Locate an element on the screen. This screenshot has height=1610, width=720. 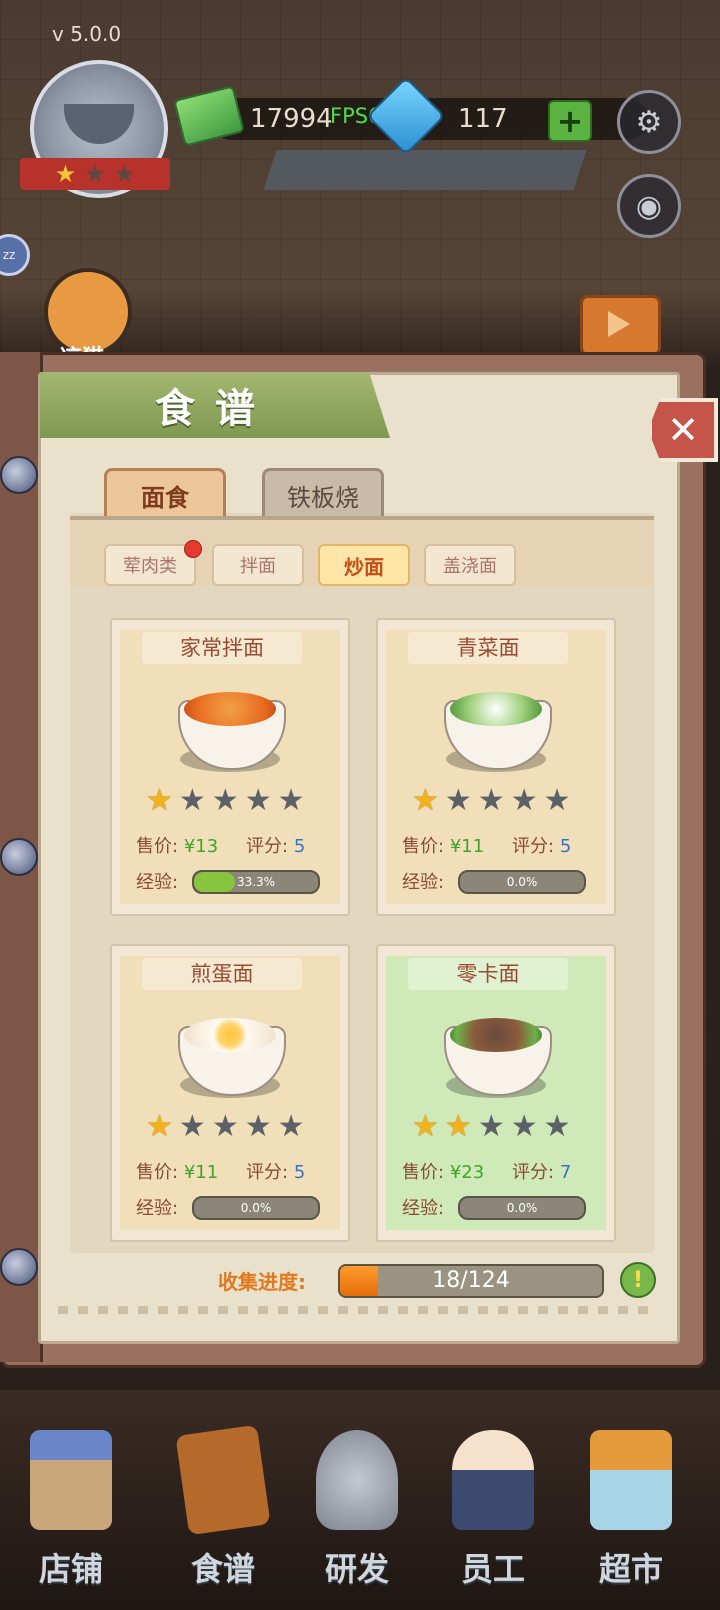
nav-label: 店铺 is located at coordinates (70, 1569).